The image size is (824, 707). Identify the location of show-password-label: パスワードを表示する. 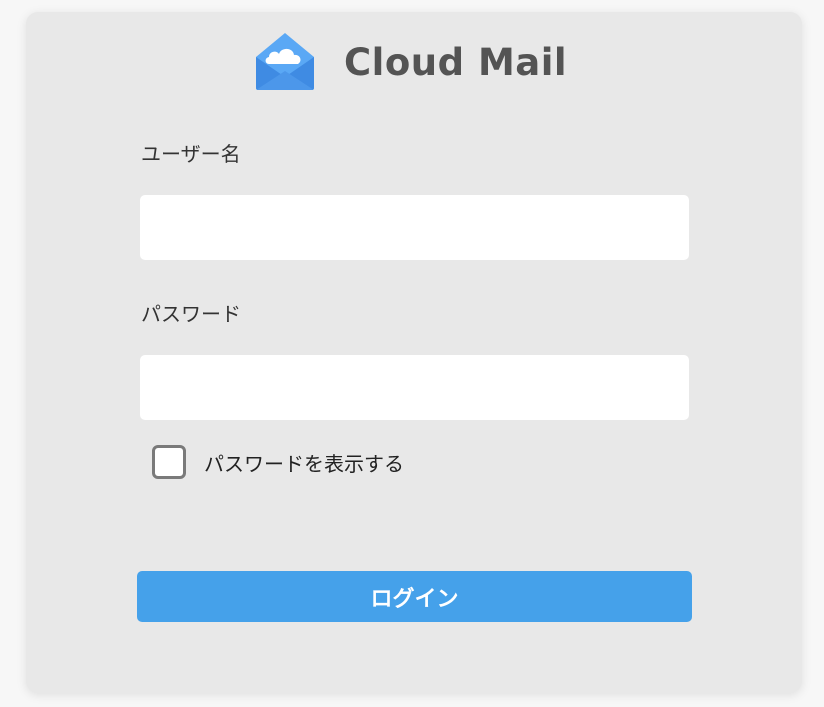
(304, 462).